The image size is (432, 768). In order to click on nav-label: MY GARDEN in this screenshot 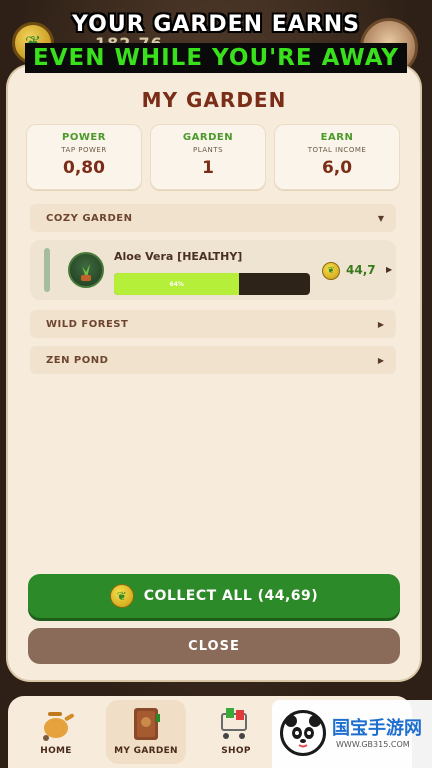, I will do `click(146, 751)`.